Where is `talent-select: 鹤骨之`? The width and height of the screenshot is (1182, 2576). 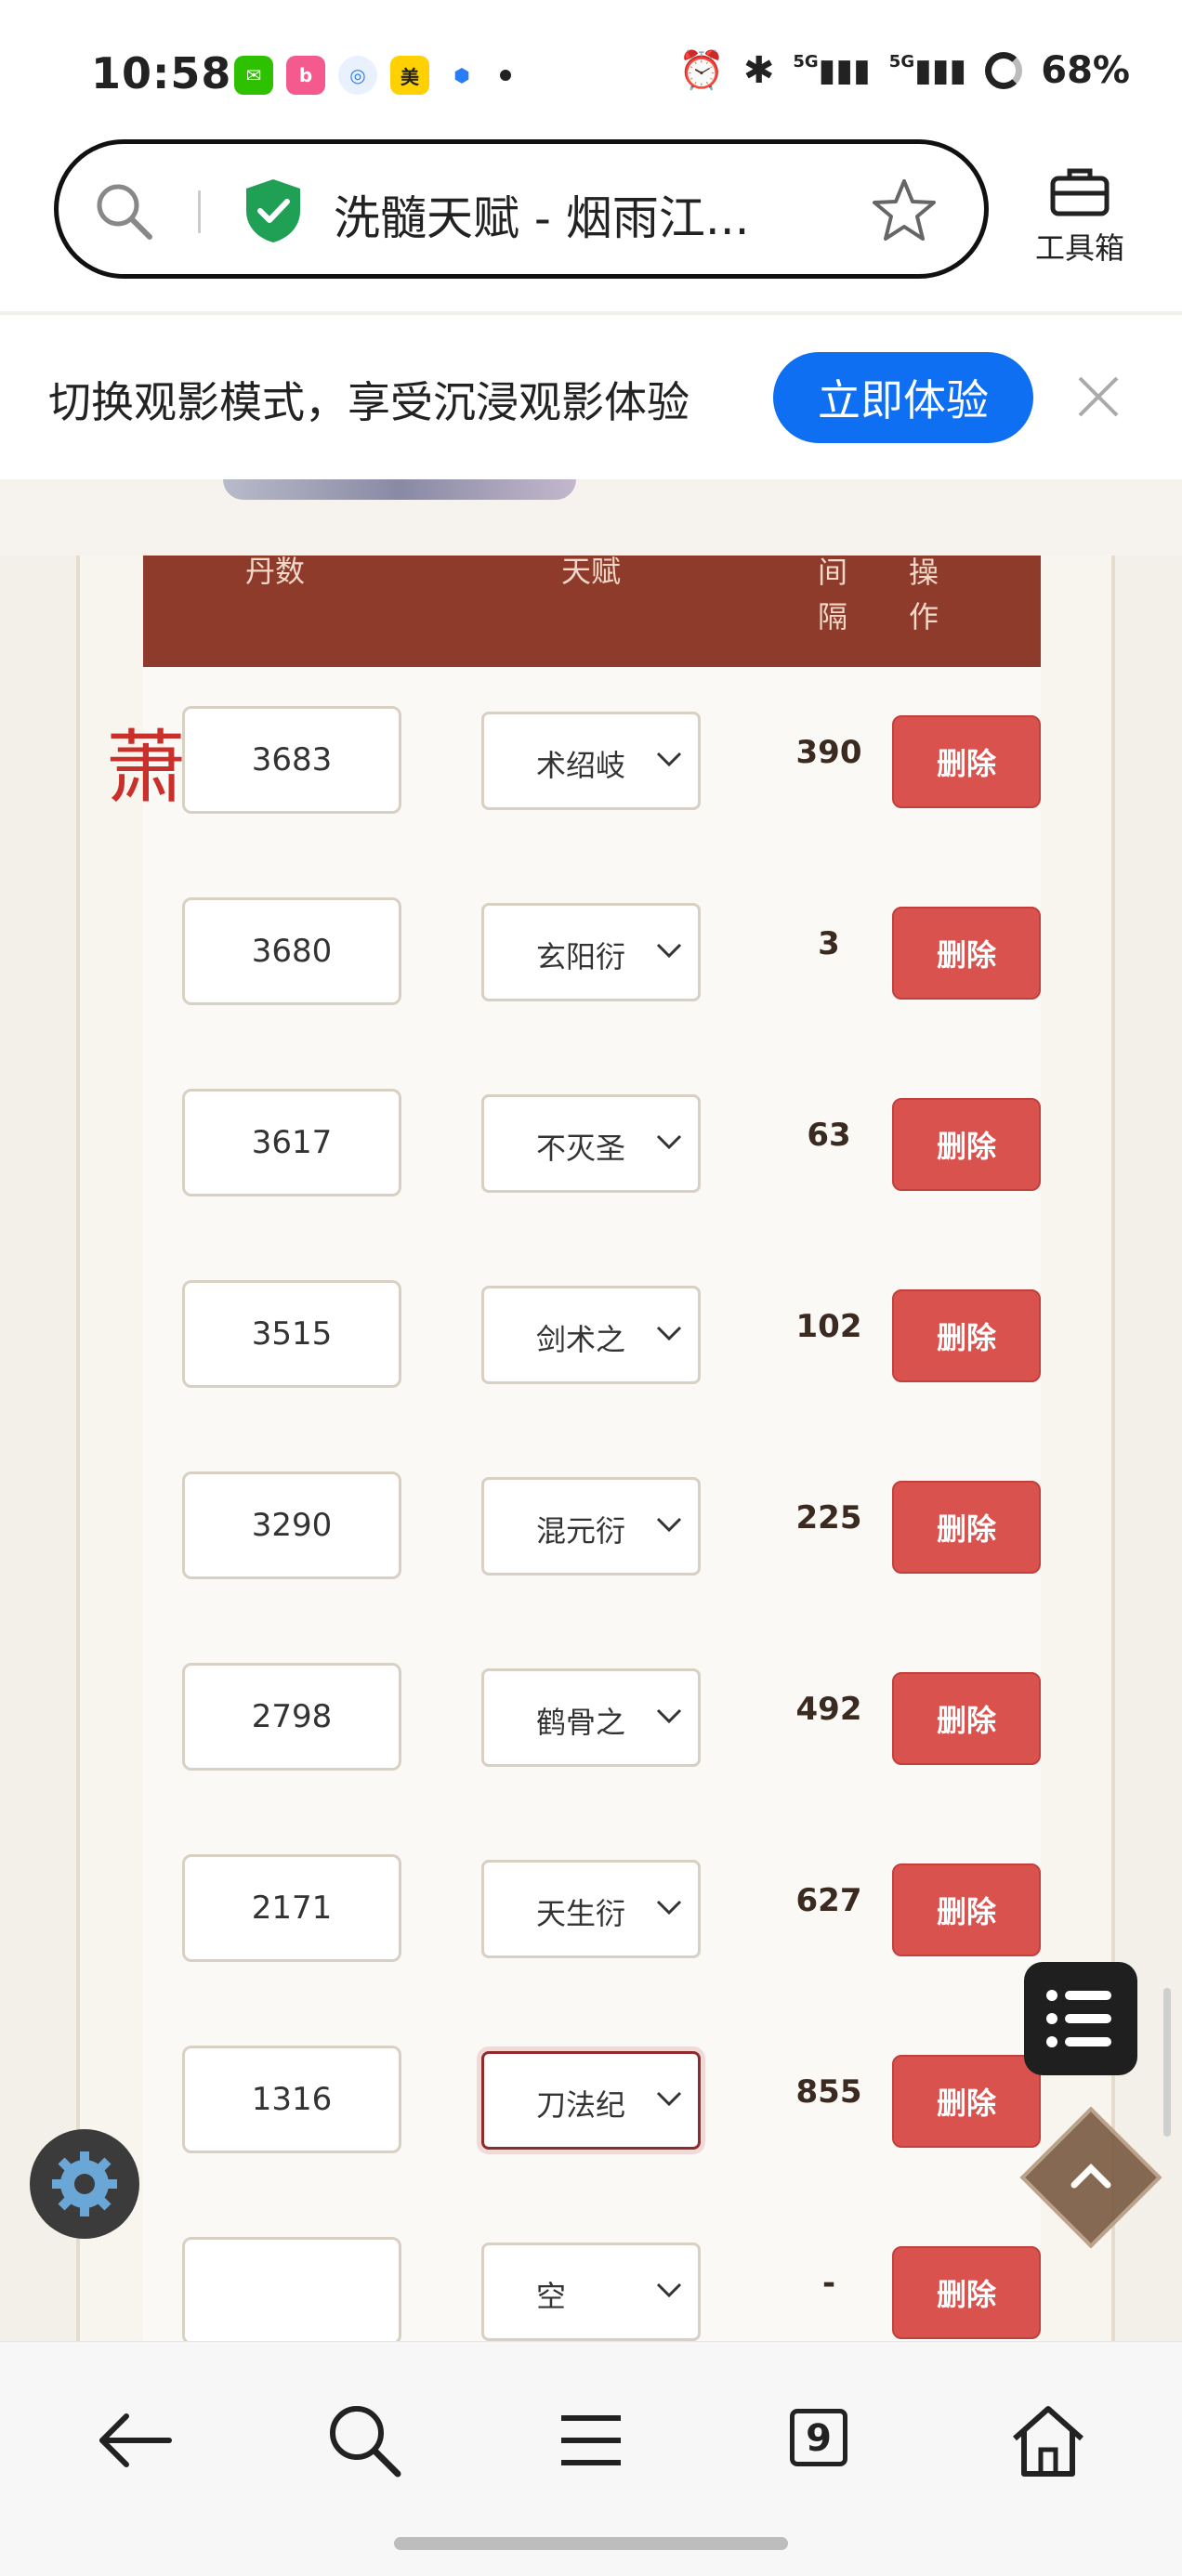 talent-select: 鹤骨之 is located at coordinates (591, 1717).